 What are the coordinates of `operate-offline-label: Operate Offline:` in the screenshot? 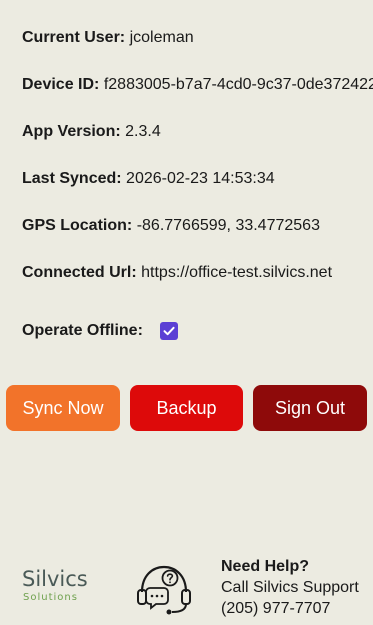 It's located at (82, 330).